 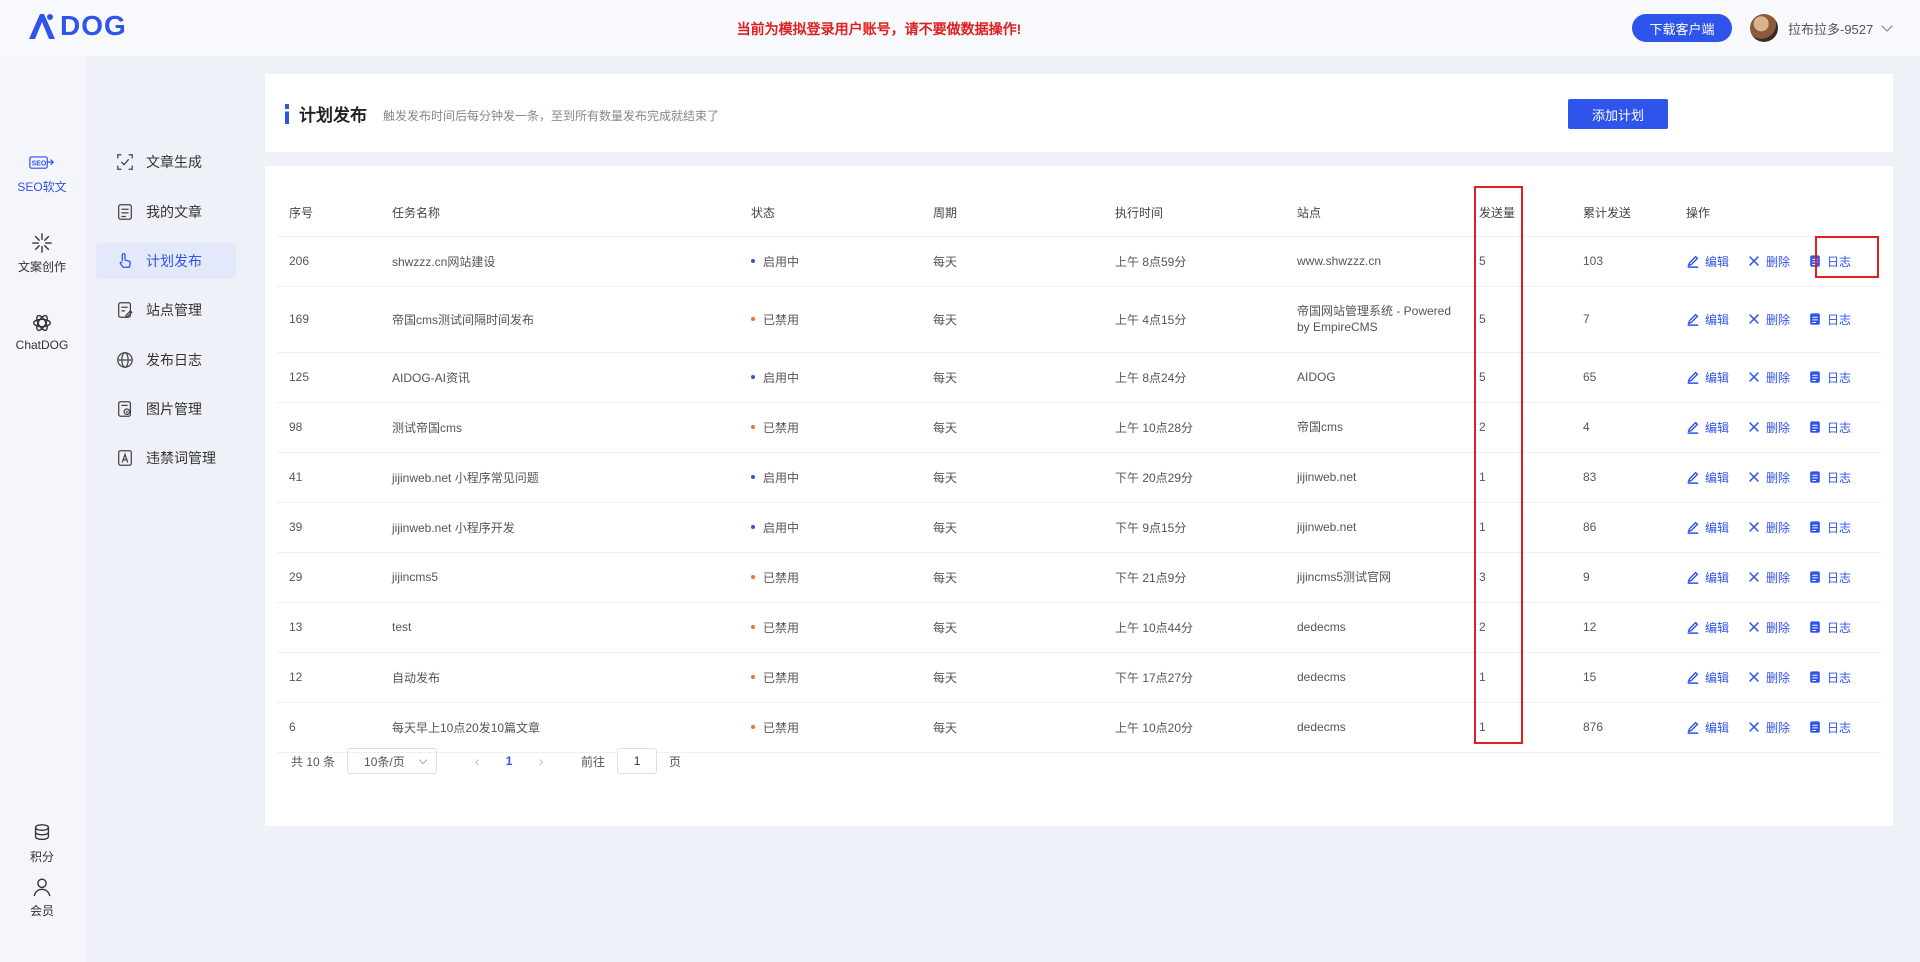 What do you see at coordinates (559, 377) in the screenshot?
I see `cell-name: AIDOG-AI资讯` at bounding box center [559, 377].